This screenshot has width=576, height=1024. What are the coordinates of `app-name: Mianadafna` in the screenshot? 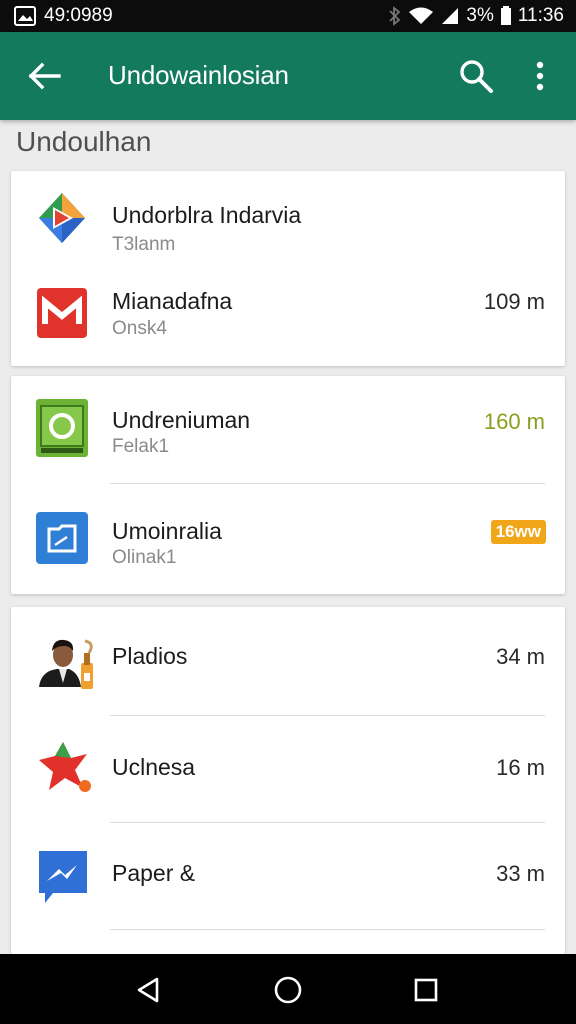 It's located at (172, 301).